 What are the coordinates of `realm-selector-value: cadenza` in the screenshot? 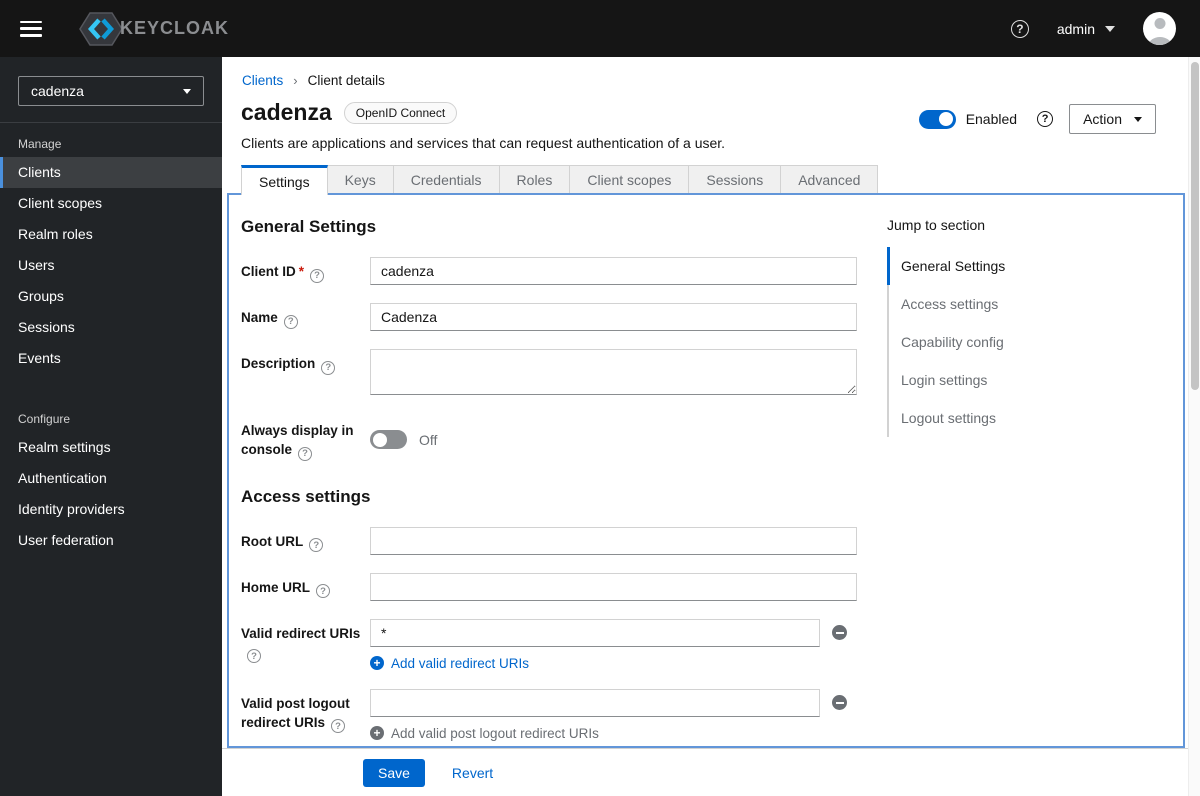 It's located at (57, 91).